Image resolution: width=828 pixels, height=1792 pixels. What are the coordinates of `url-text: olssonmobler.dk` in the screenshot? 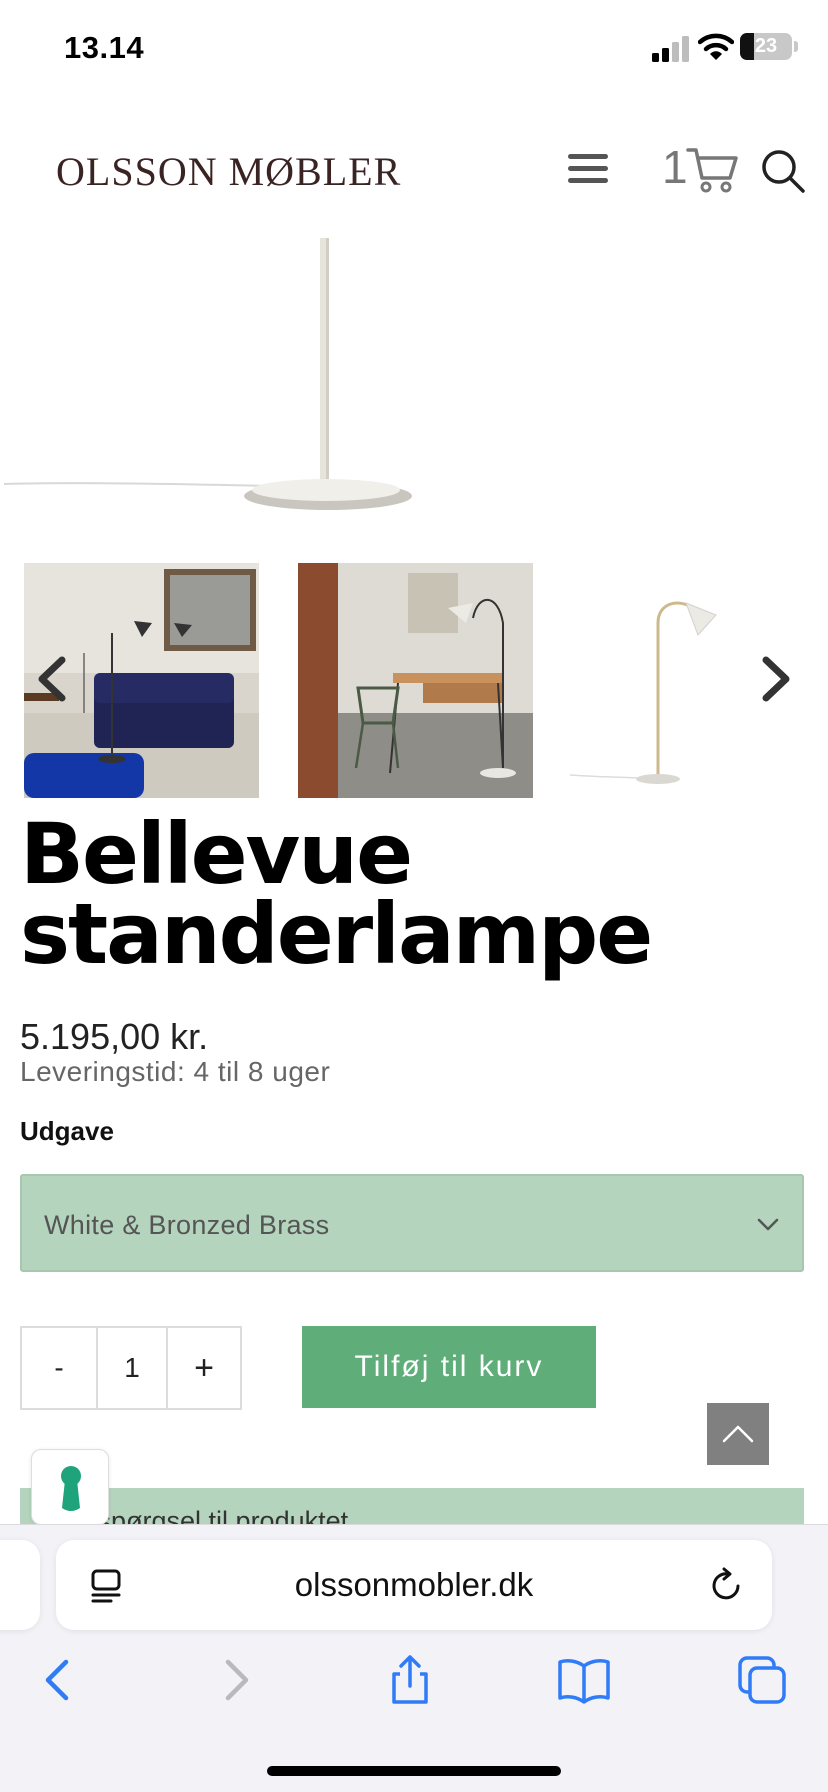 It's located at (414, 1584).